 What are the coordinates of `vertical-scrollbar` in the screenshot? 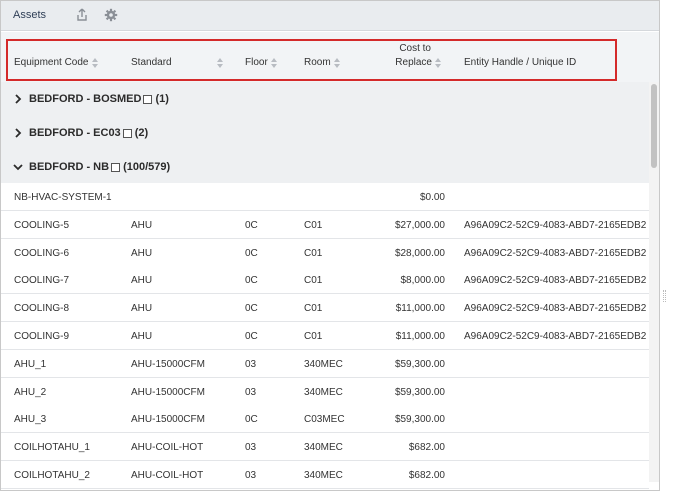 It's located at (654, 282).